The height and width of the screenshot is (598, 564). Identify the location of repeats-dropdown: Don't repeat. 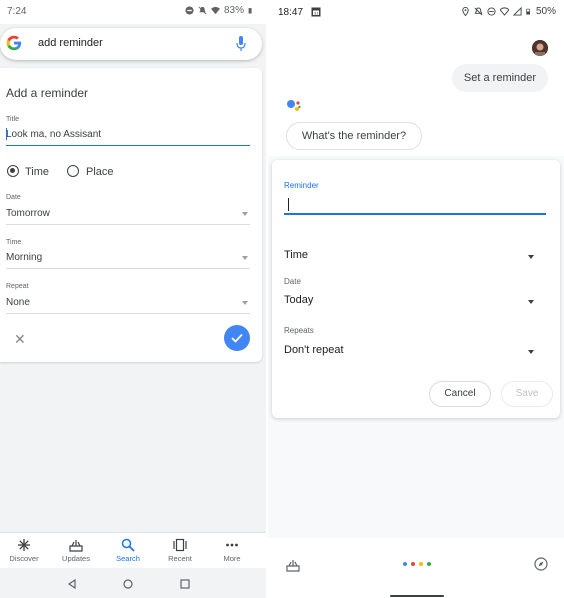
(314, 350).